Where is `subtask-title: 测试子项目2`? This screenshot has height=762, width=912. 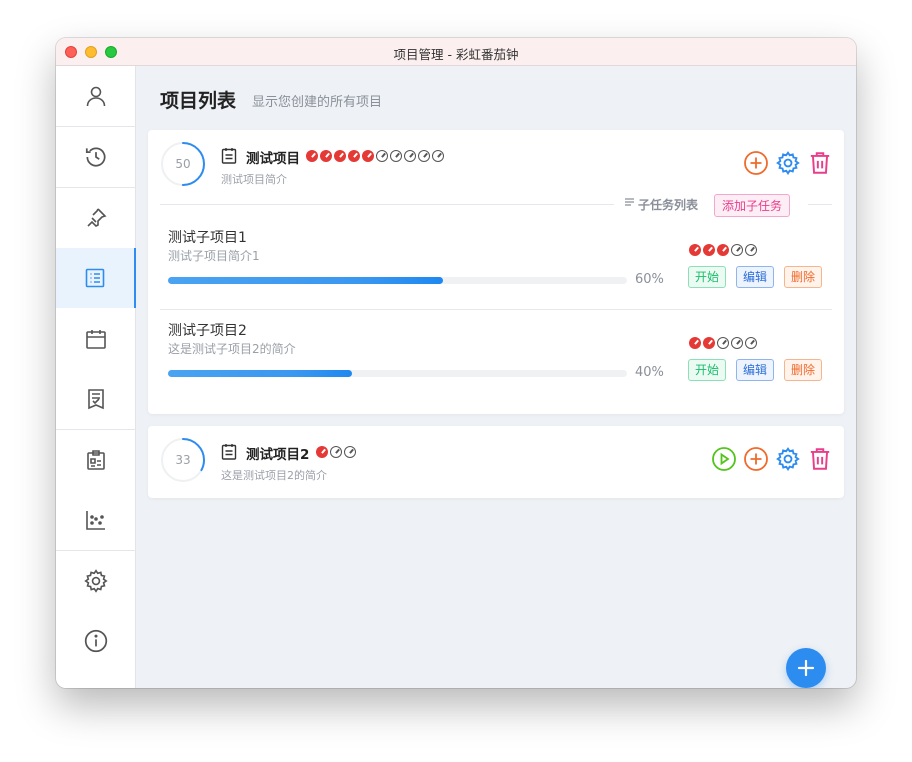 subtask-title: 测试子项目2 is located at coordinates (207, 331).